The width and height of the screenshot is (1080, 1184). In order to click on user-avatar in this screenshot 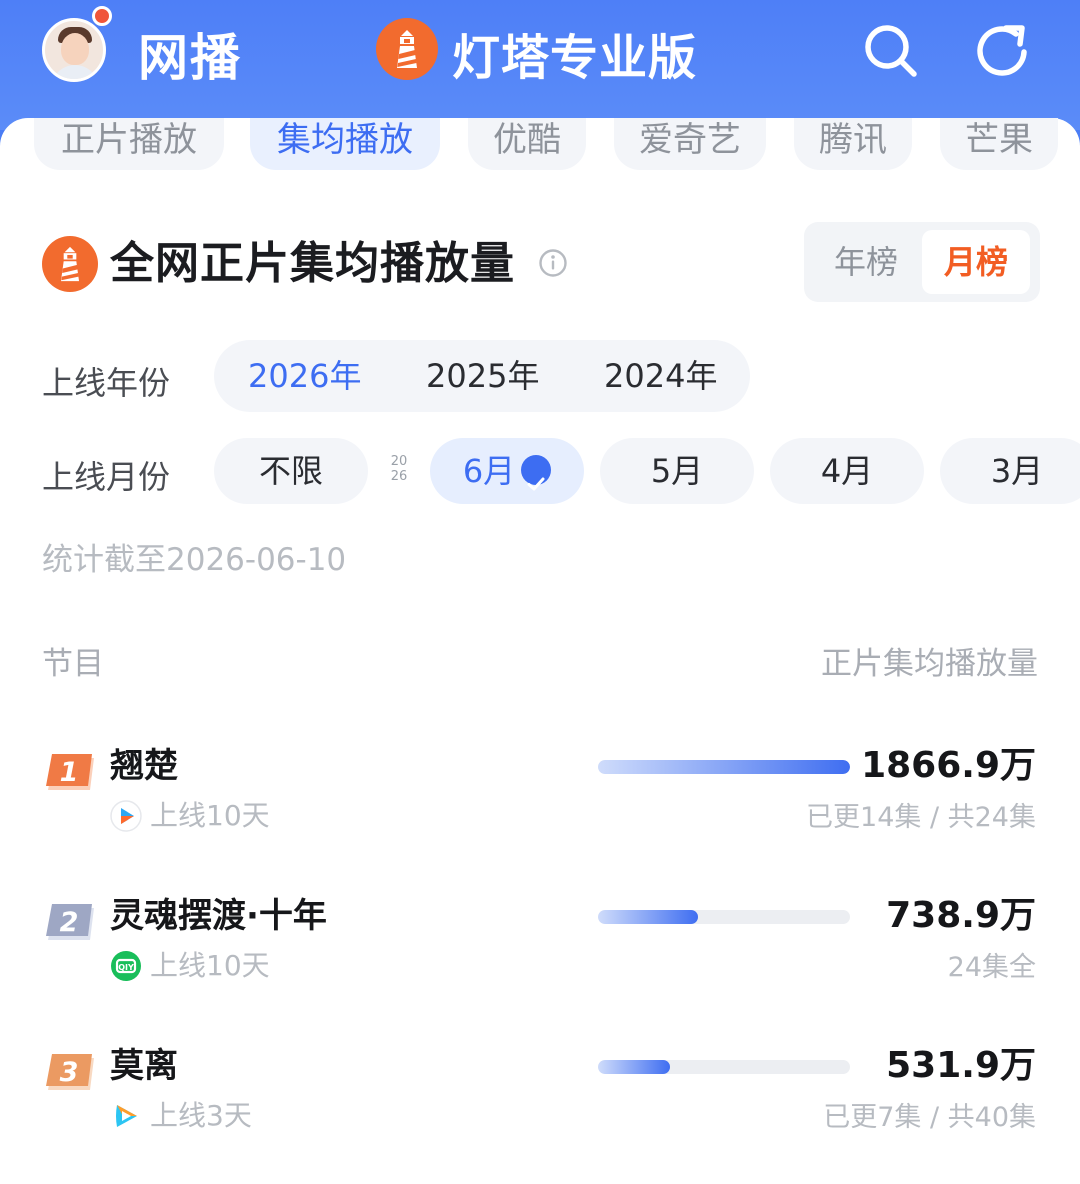, I will do `click(74, 50)`.